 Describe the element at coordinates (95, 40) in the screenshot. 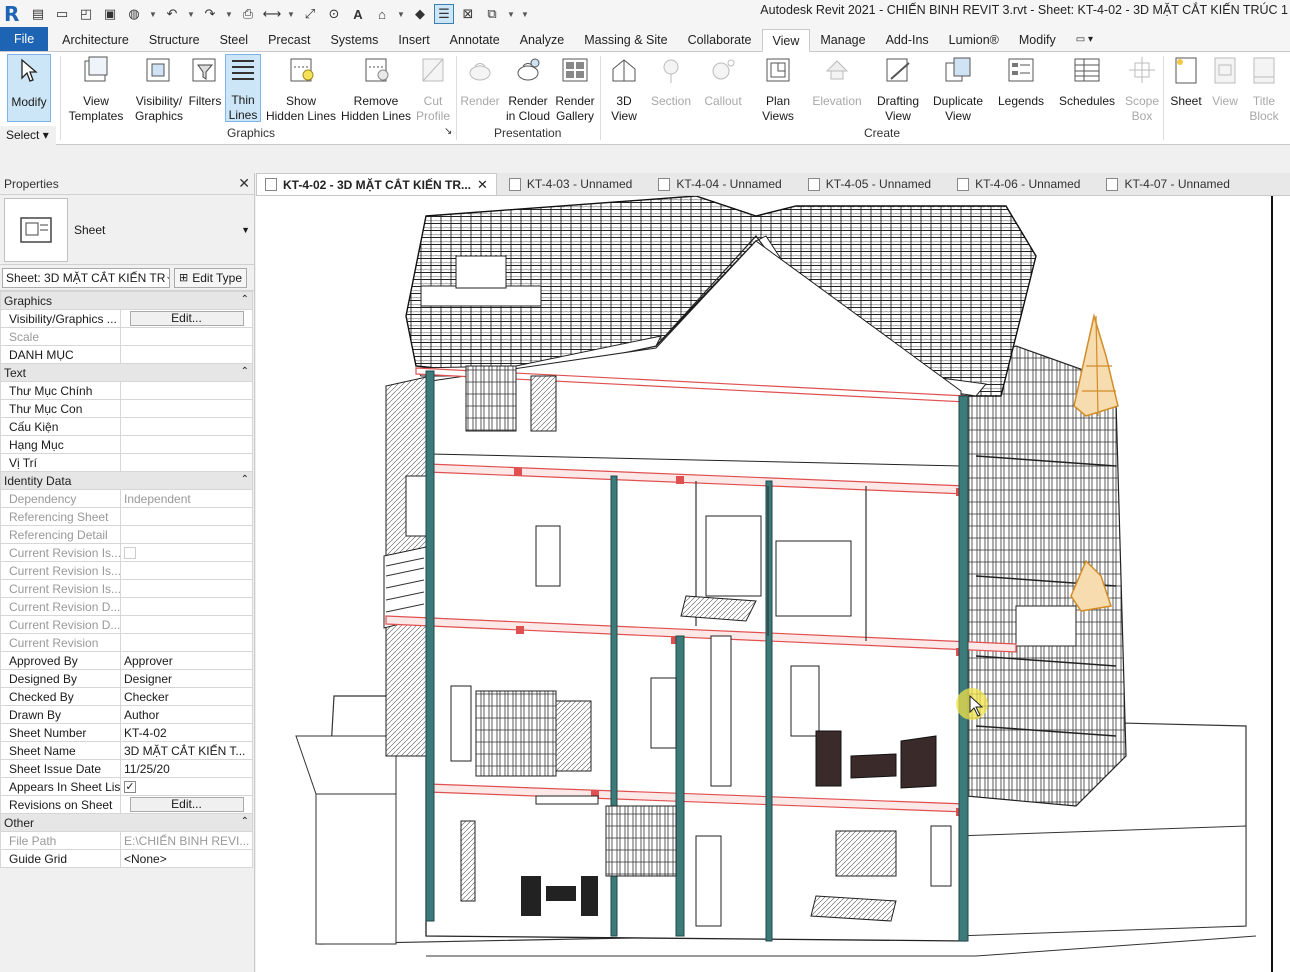

I see `tab-architecture: Architecture` at that location.